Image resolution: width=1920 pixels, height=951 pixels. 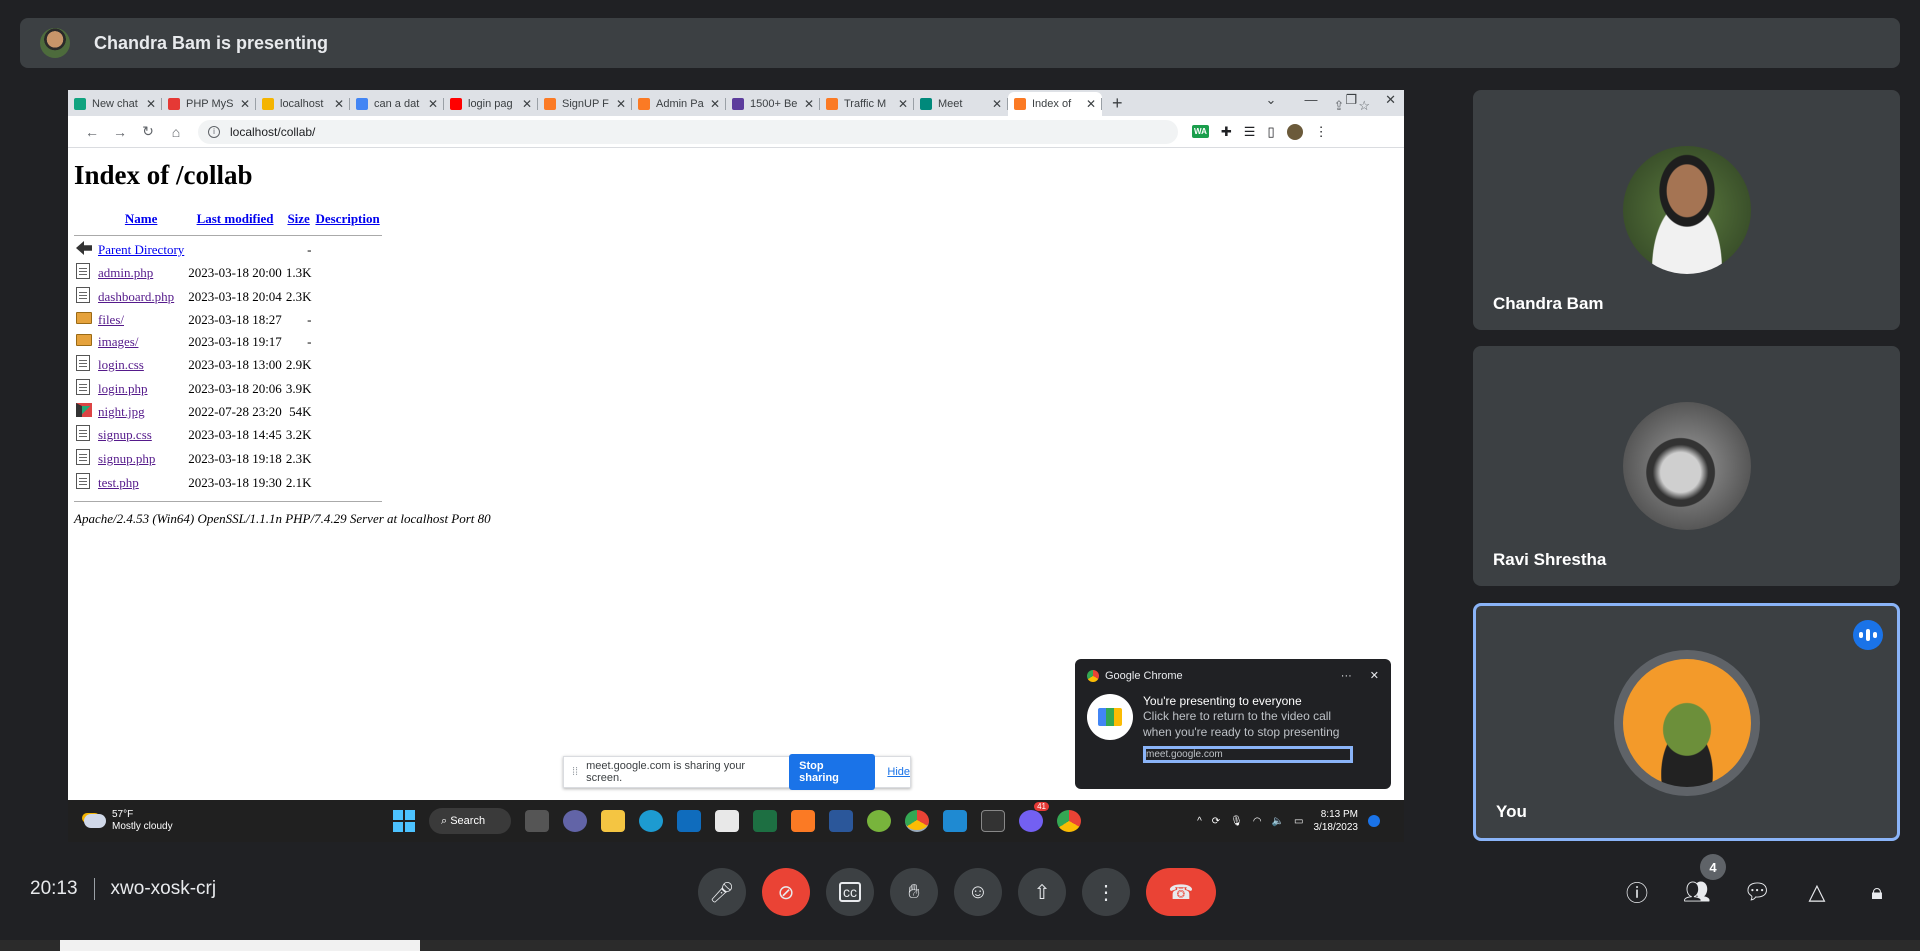 What do you see at coordinates (1236, 821) in the screenshot?
I see `microphone-icon: 🎙` at bounding box center [1236, 821].